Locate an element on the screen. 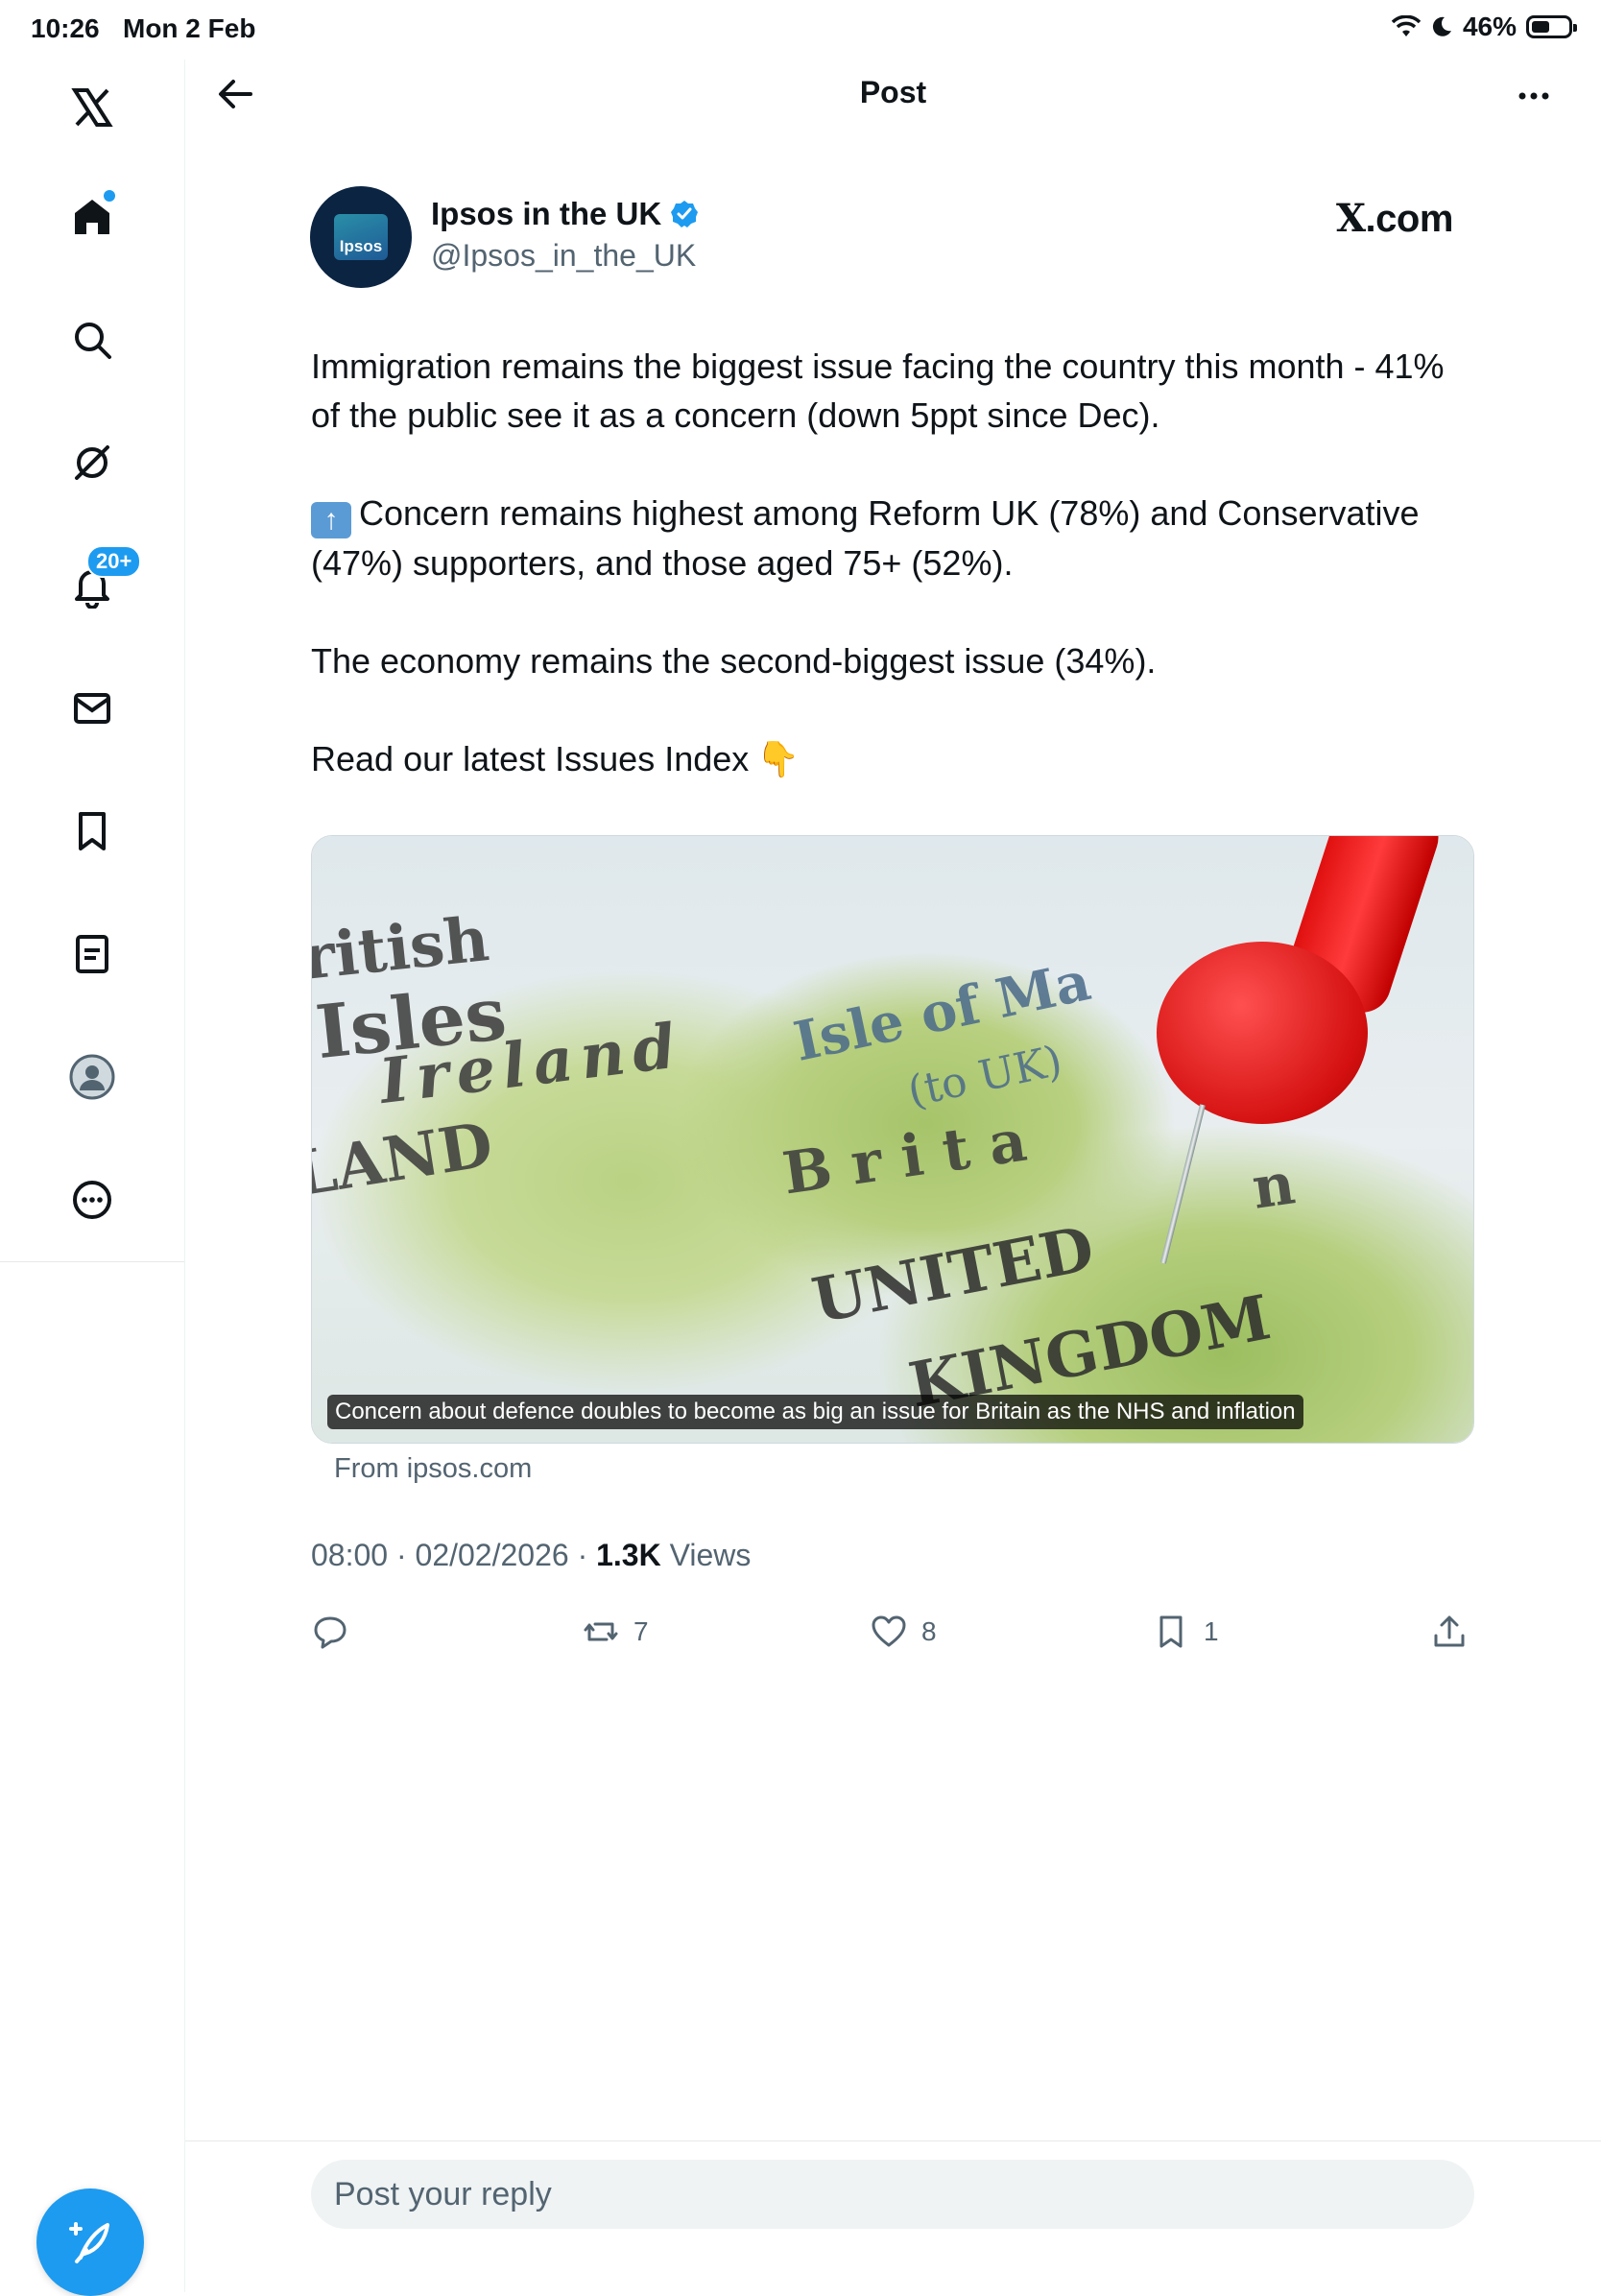  more-horizontal-icon is located at coordinates (1534, 96).